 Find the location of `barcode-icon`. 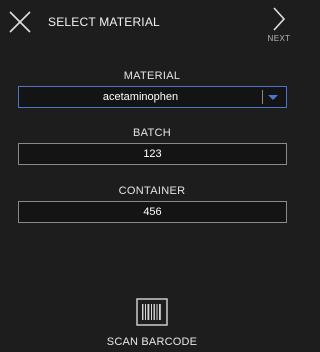

barcode-icon is located at coordinates (152, 312).